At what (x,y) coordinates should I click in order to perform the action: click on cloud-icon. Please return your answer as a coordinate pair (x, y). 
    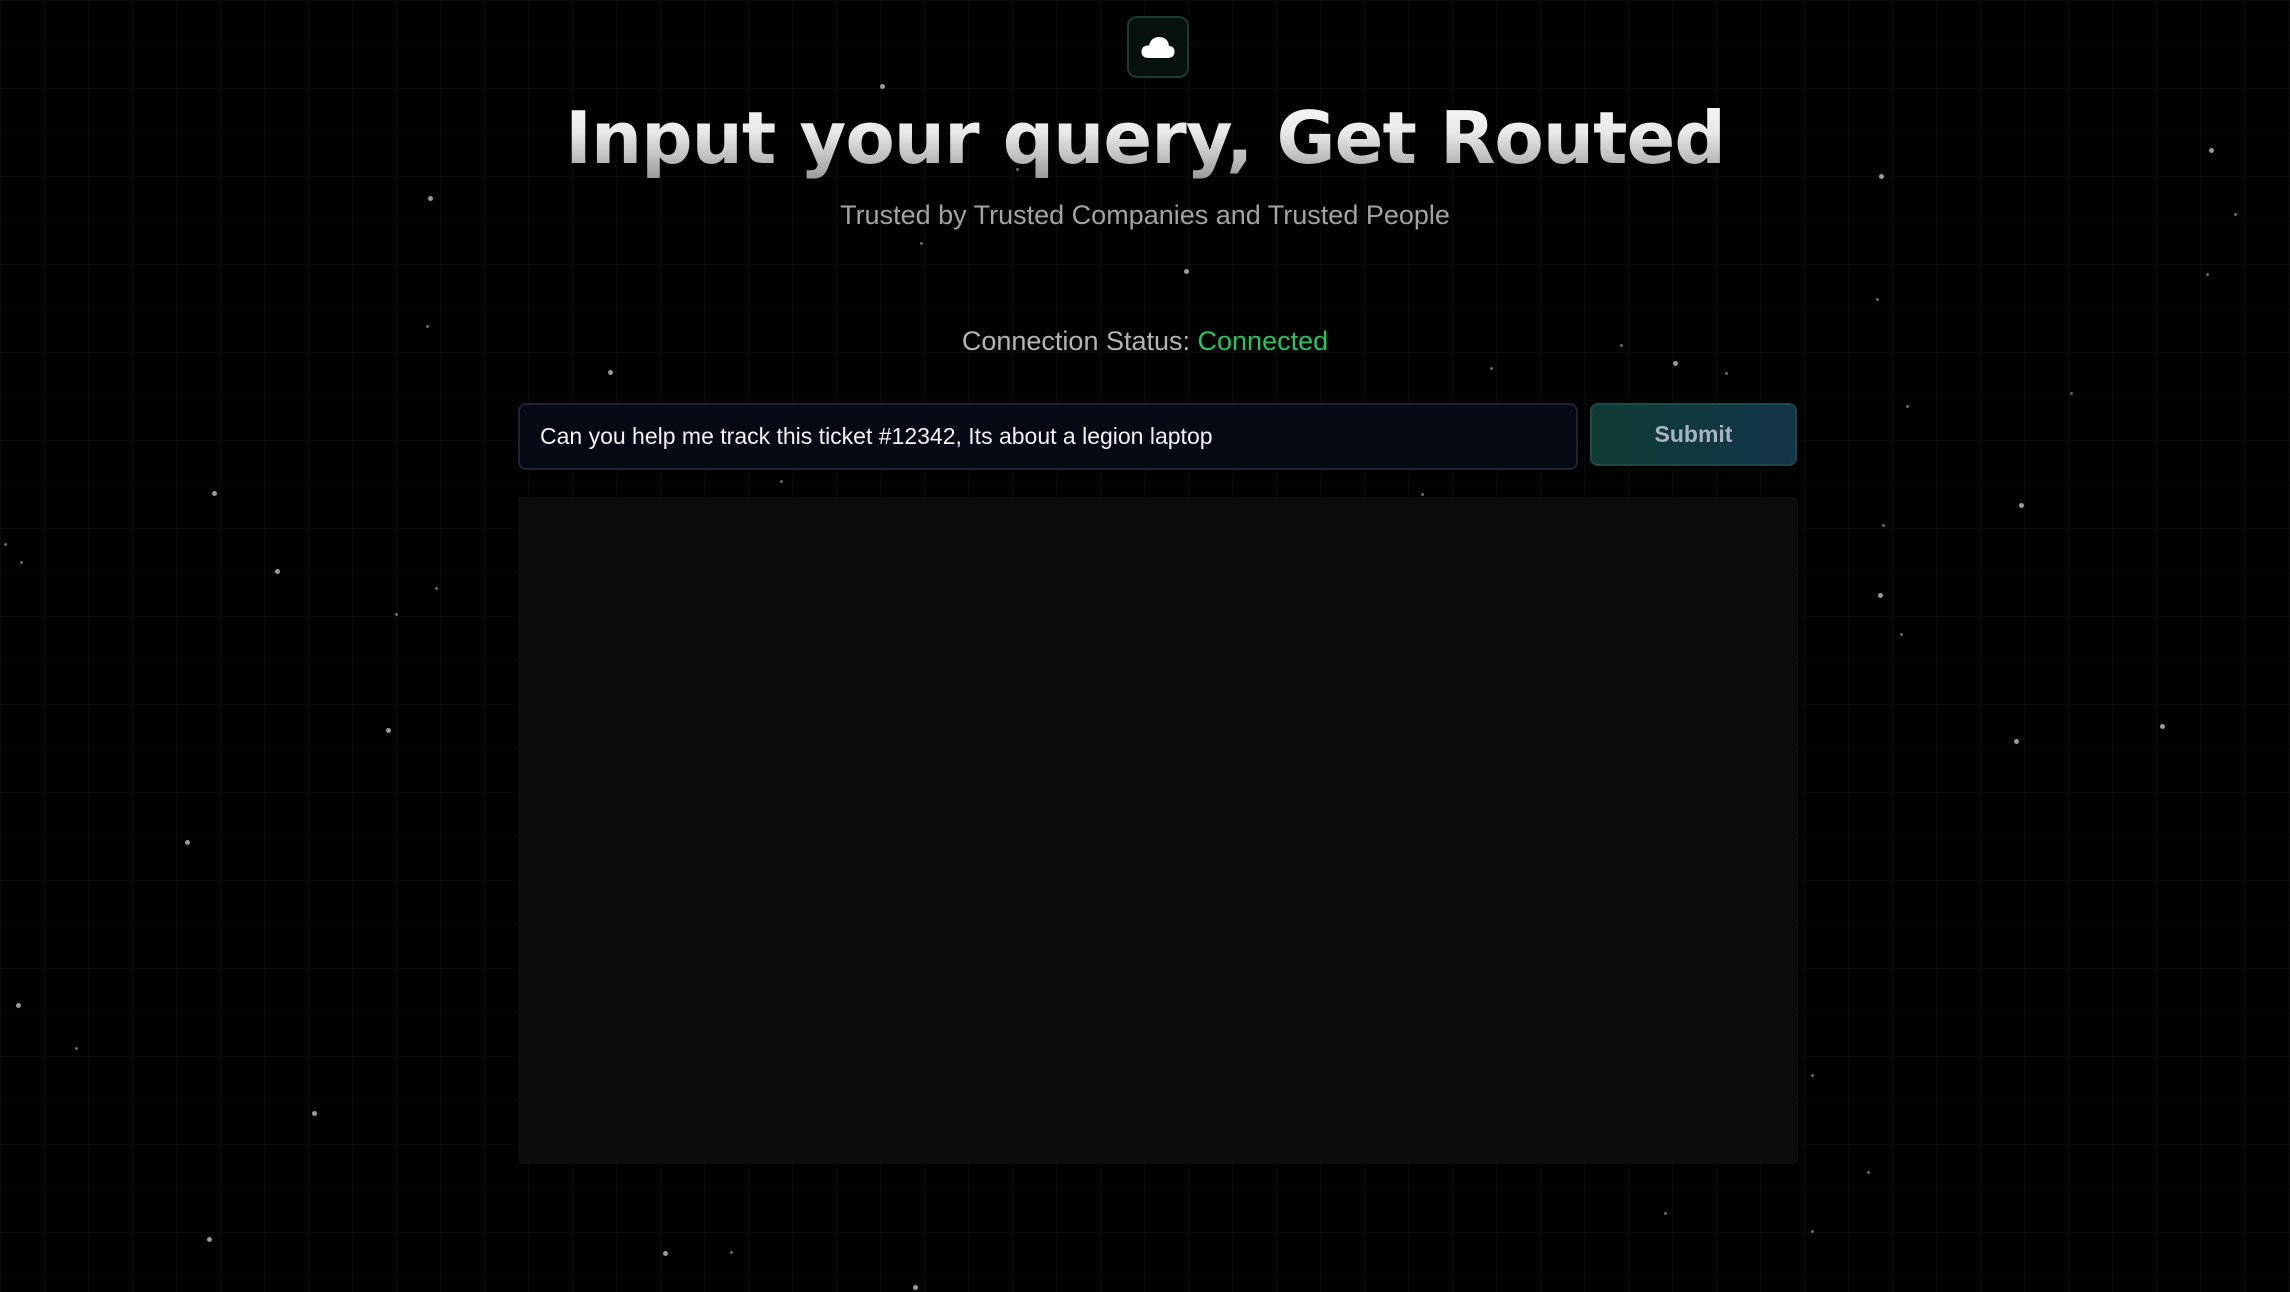
    Looking at the image, I should click on (1158, 47).